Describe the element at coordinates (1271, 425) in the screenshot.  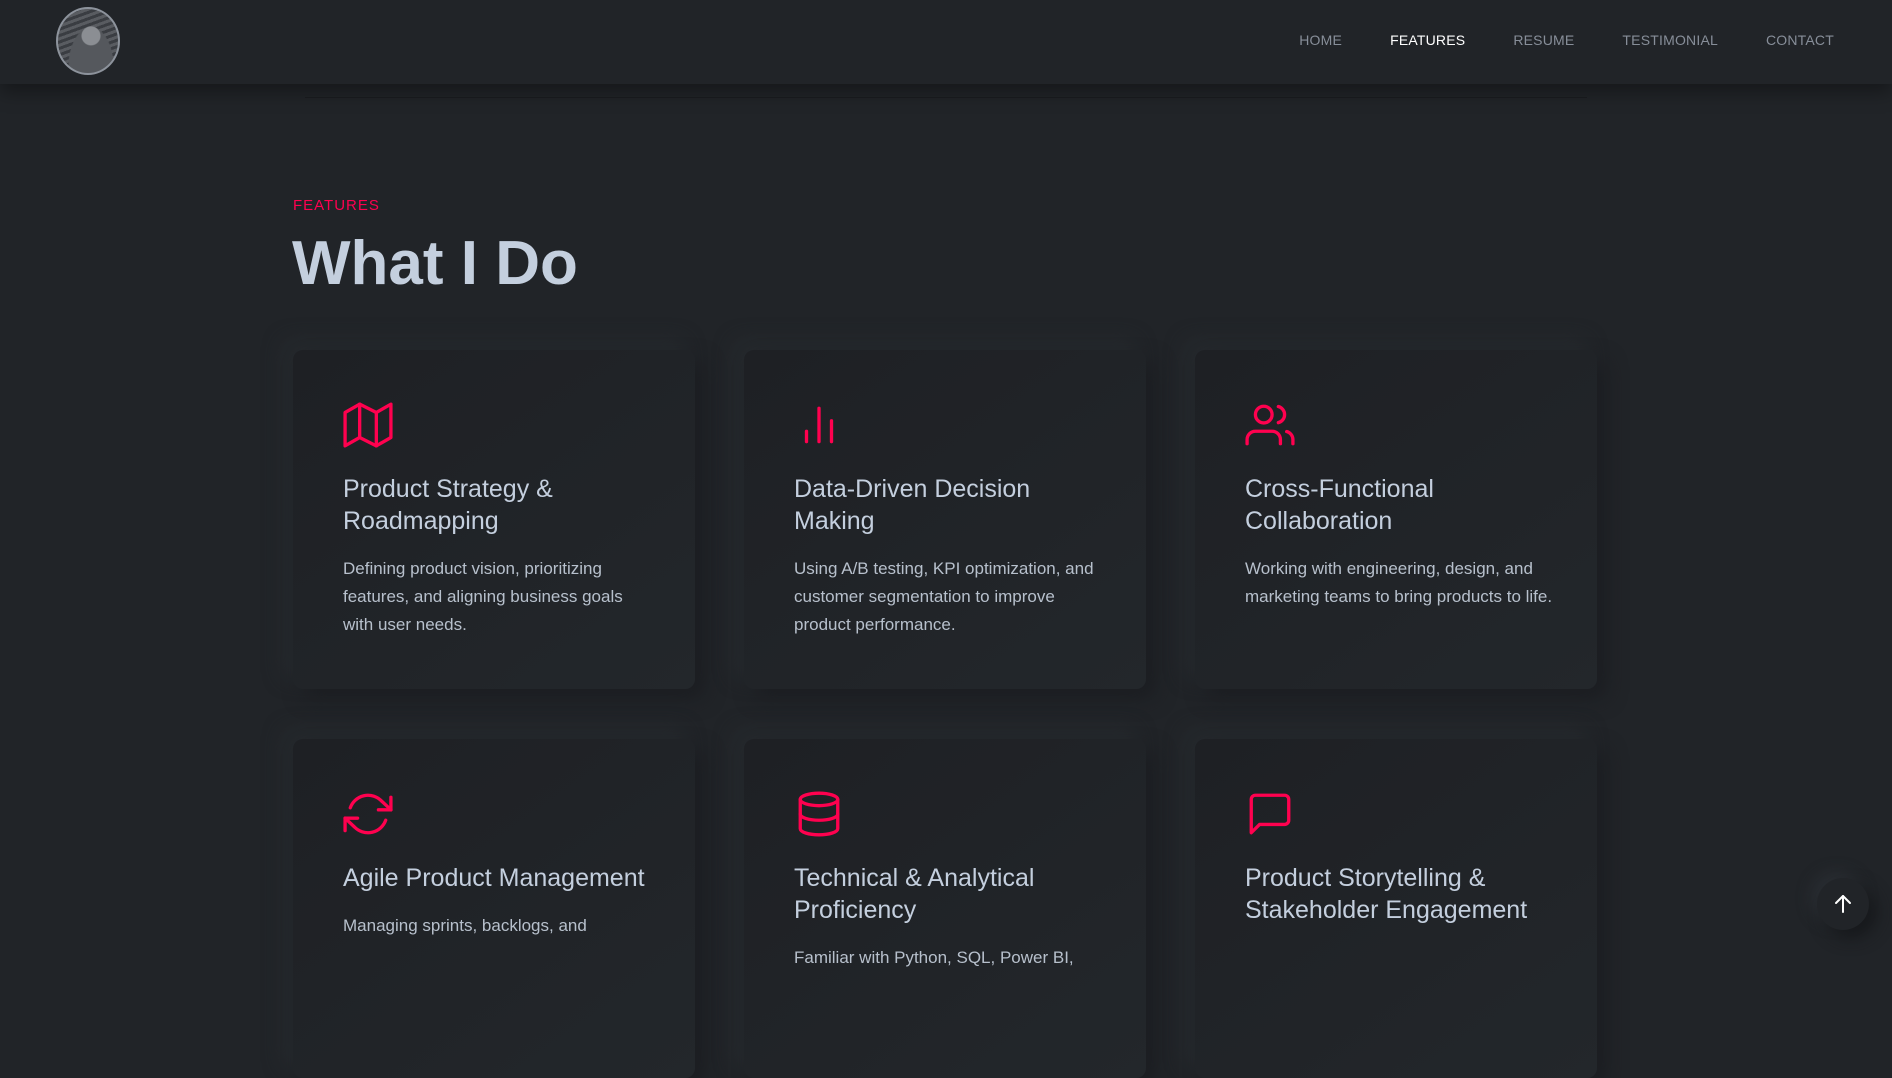
I see `users-icon` at that location.